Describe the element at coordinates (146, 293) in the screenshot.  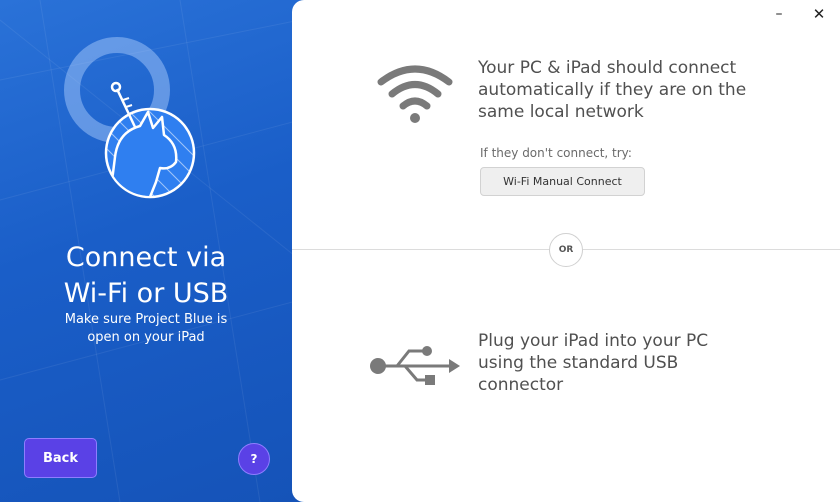
I see `heading-line-2: Wi-Fi or USB` at that location.